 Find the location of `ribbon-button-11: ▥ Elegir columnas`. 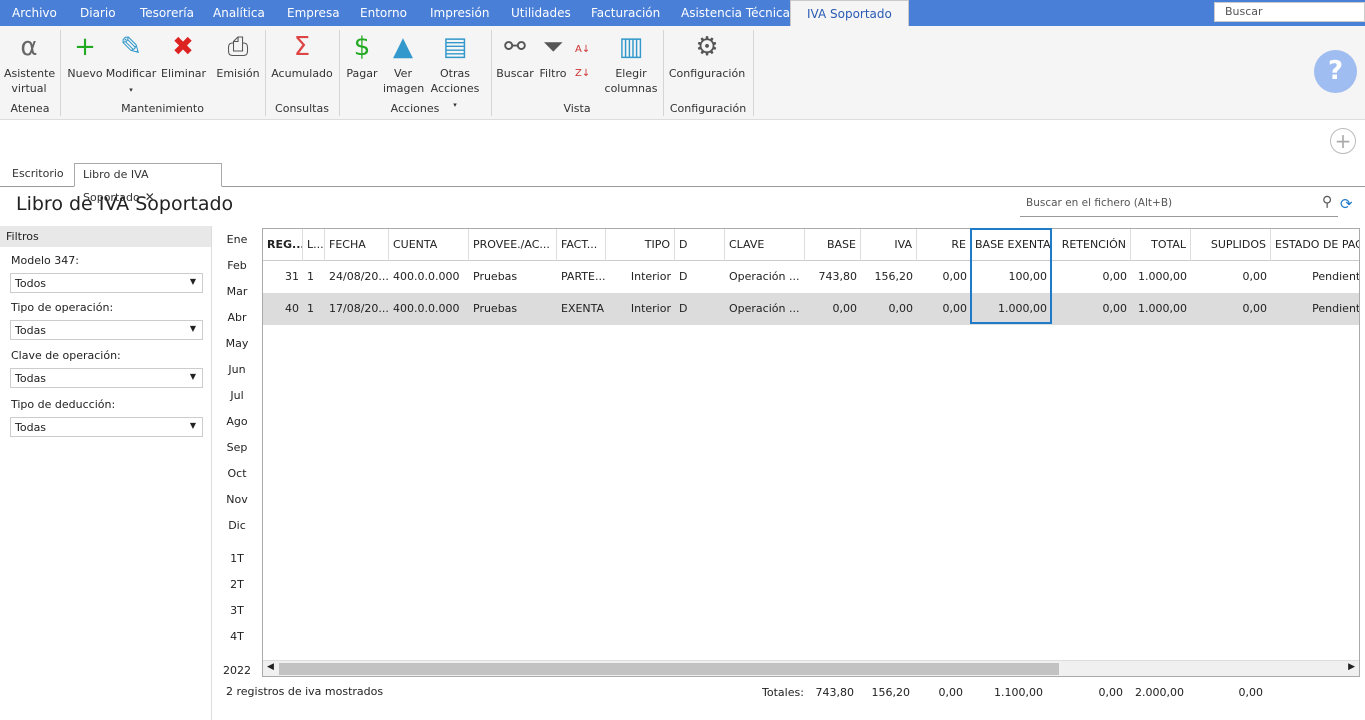

ribbon-button-11: ▥ Elegir columnas is located at coordinates (631, 64).